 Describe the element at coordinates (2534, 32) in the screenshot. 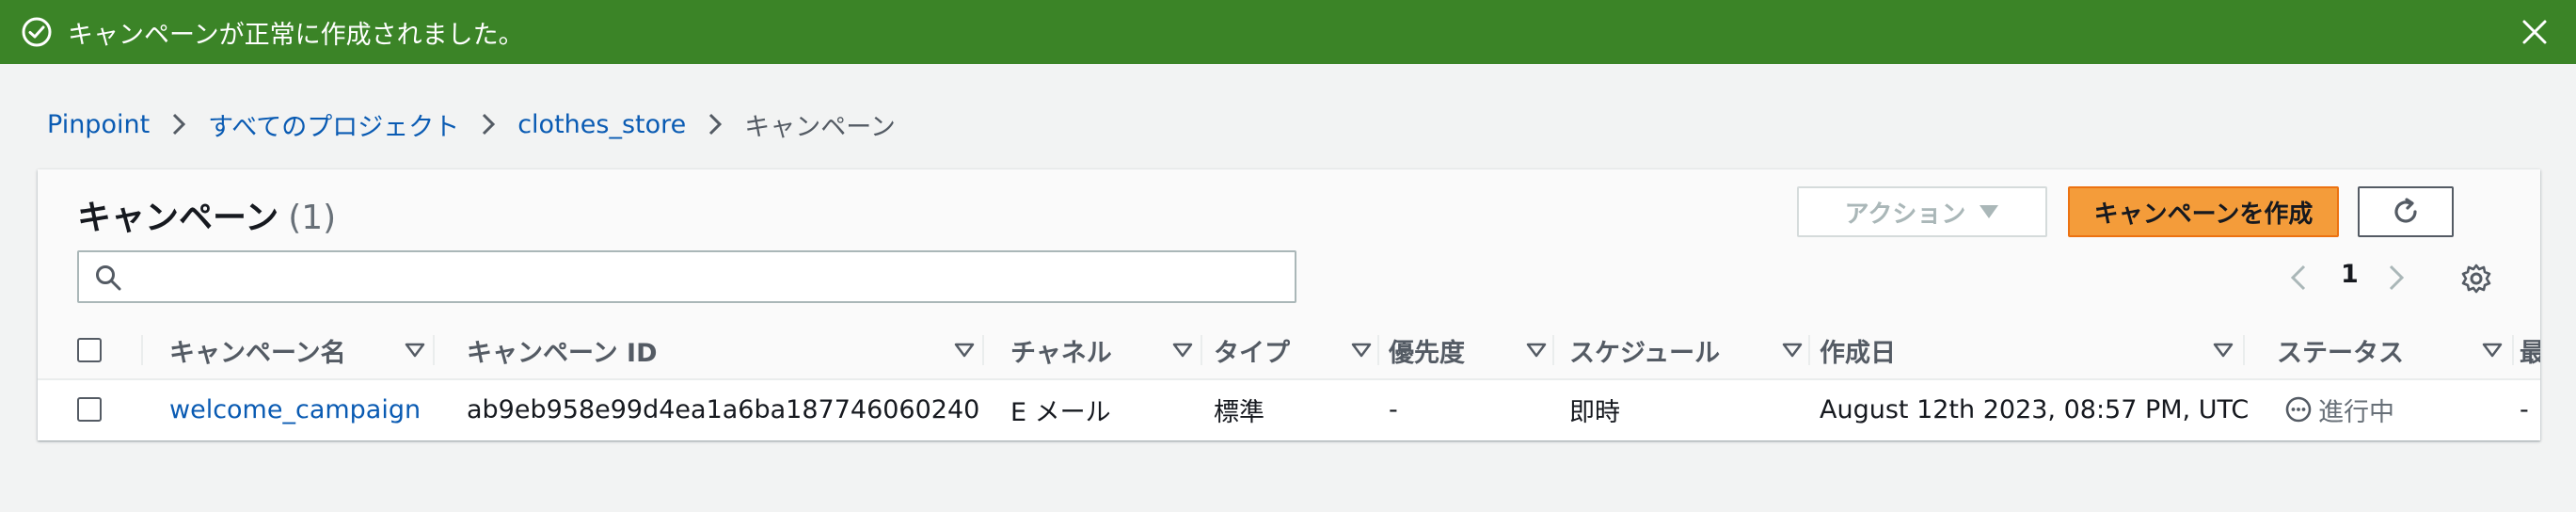

I see `close-icon` at that location.